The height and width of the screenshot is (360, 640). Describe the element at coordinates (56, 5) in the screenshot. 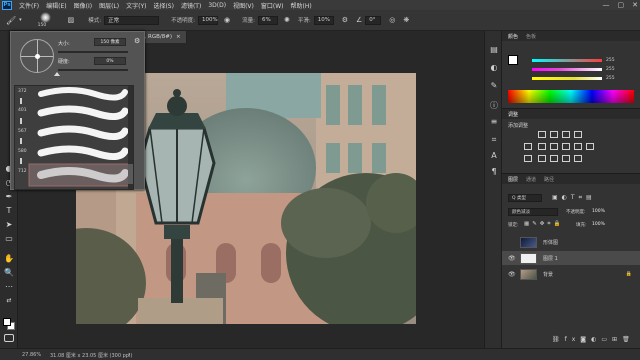

I see `menu-edit: 编辑(E)` at that location.